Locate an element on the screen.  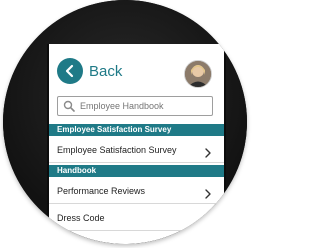
back-button: Back is located at coordinates (89, 71).